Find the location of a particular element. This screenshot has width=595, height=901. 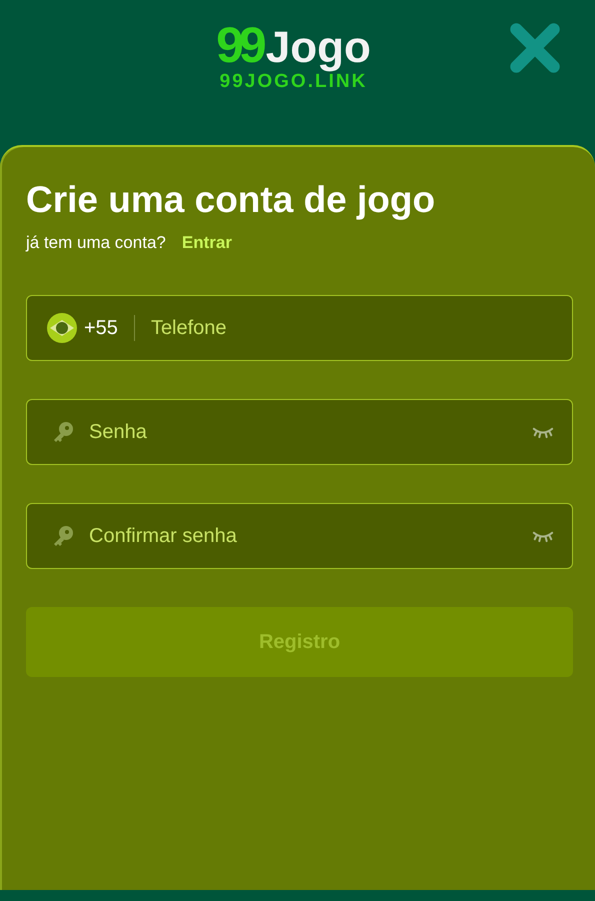

logo-word: Jogo is located at coordinates (318, 48).